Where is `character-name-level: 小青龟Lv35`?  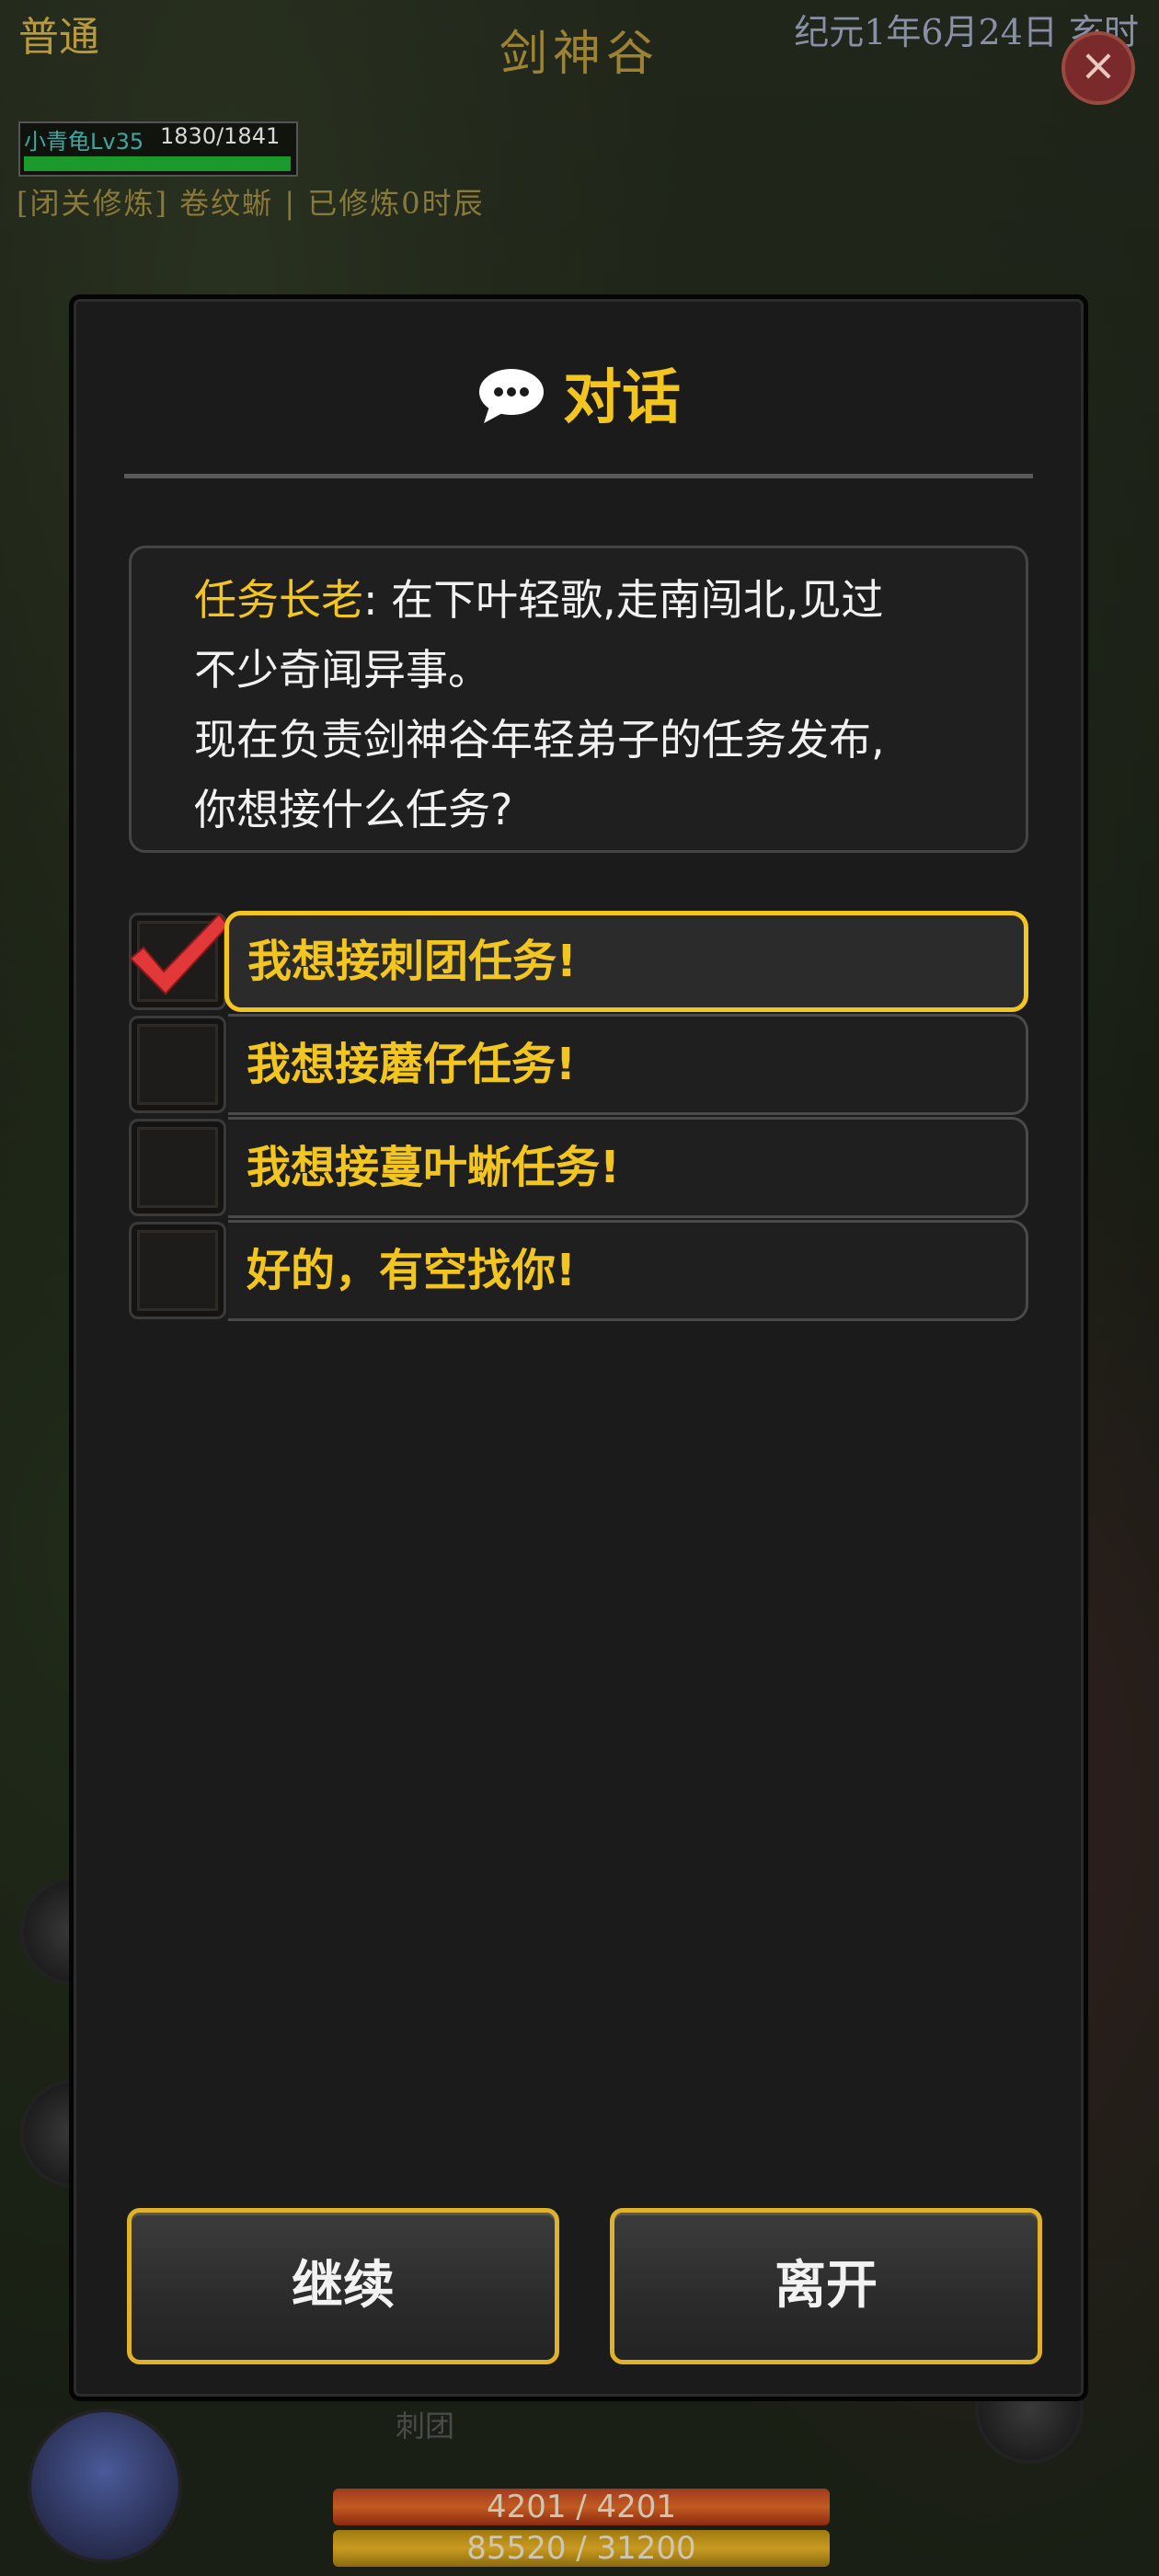 character-name-level: 小青龟Lv35 is located at coordinates (84, 142).